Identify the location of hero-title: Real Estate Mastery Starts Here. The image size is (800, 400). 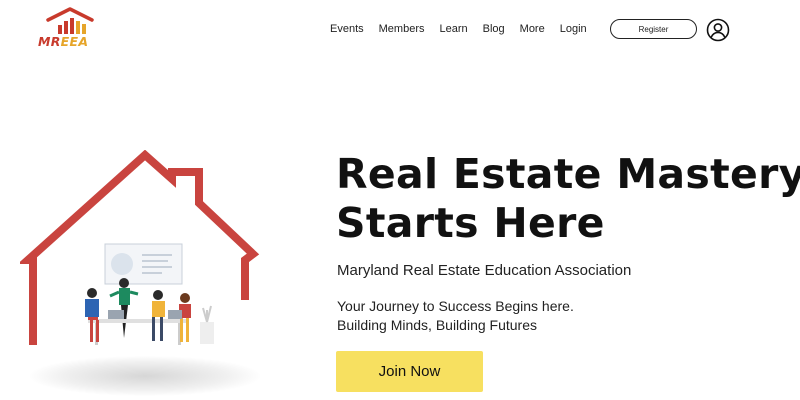
(568, 199).